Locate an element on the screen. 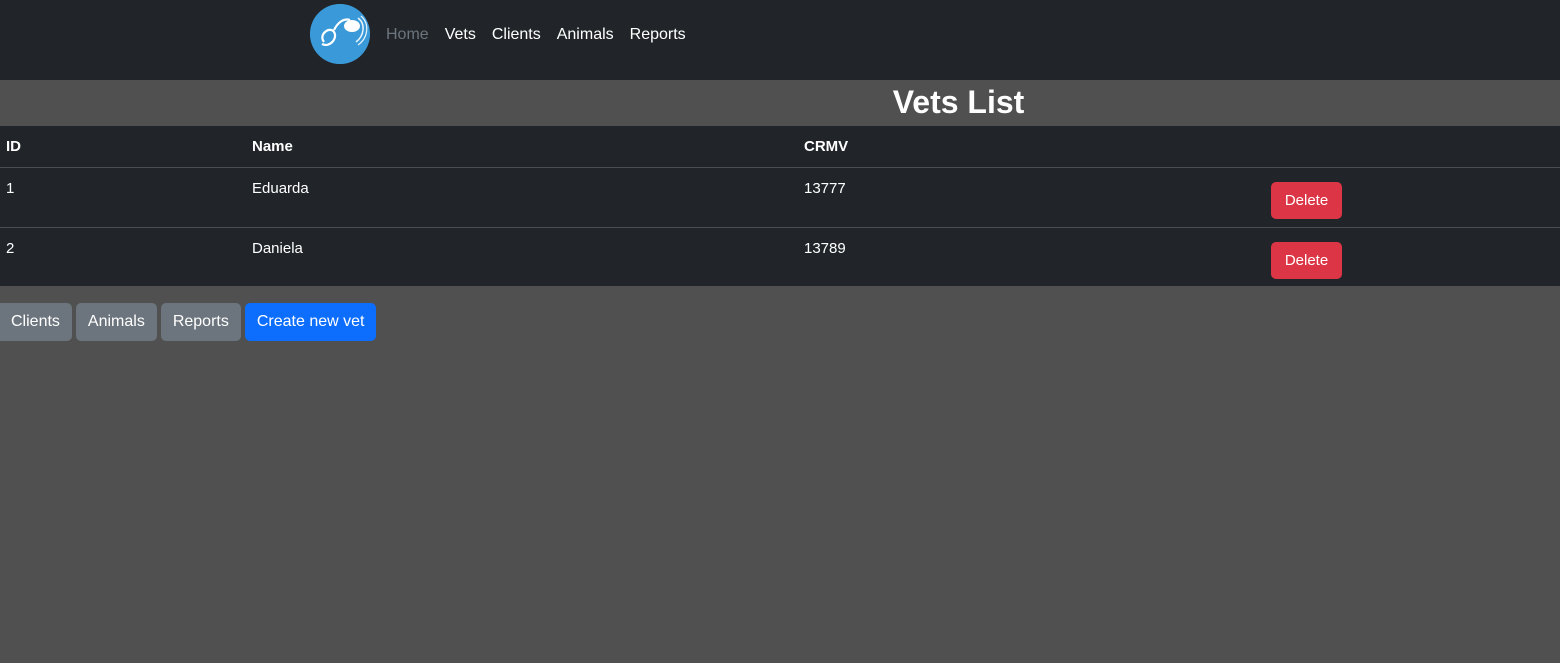 The height and width of the screenshot is (663, 1560). nav-links: Home Vets Clients Animals Reports is located at coordinates (536, 35).